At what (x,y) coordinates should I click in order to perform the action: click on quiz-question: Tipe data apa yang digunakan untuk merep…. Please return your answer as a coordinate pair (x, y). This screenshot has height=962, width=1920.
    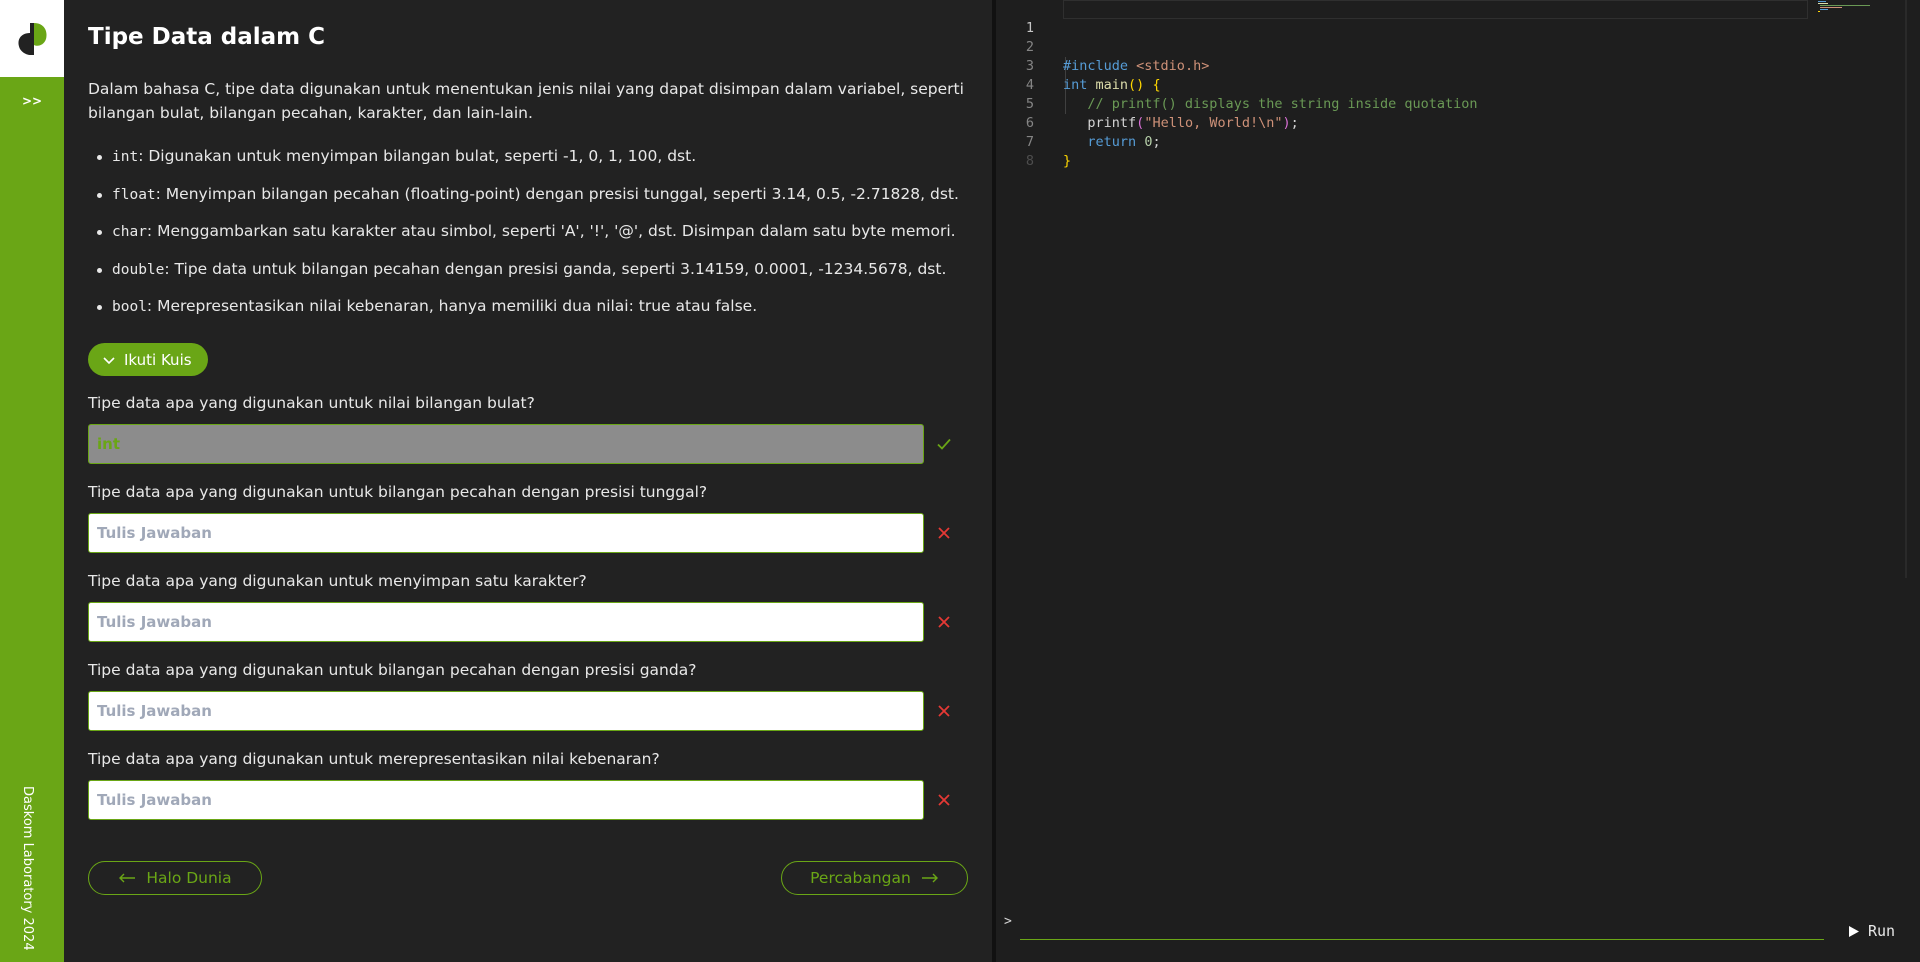
    Looking at the image, I should click on (374, 759).